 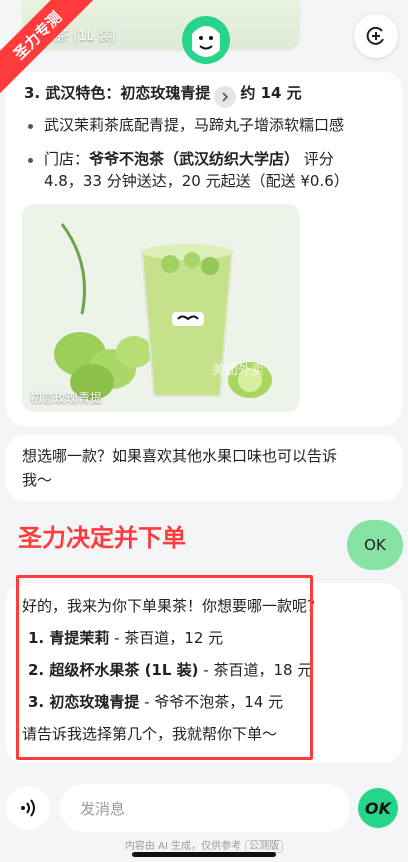 I want to click on user-message-text: OK, so click(x=375, y=545).